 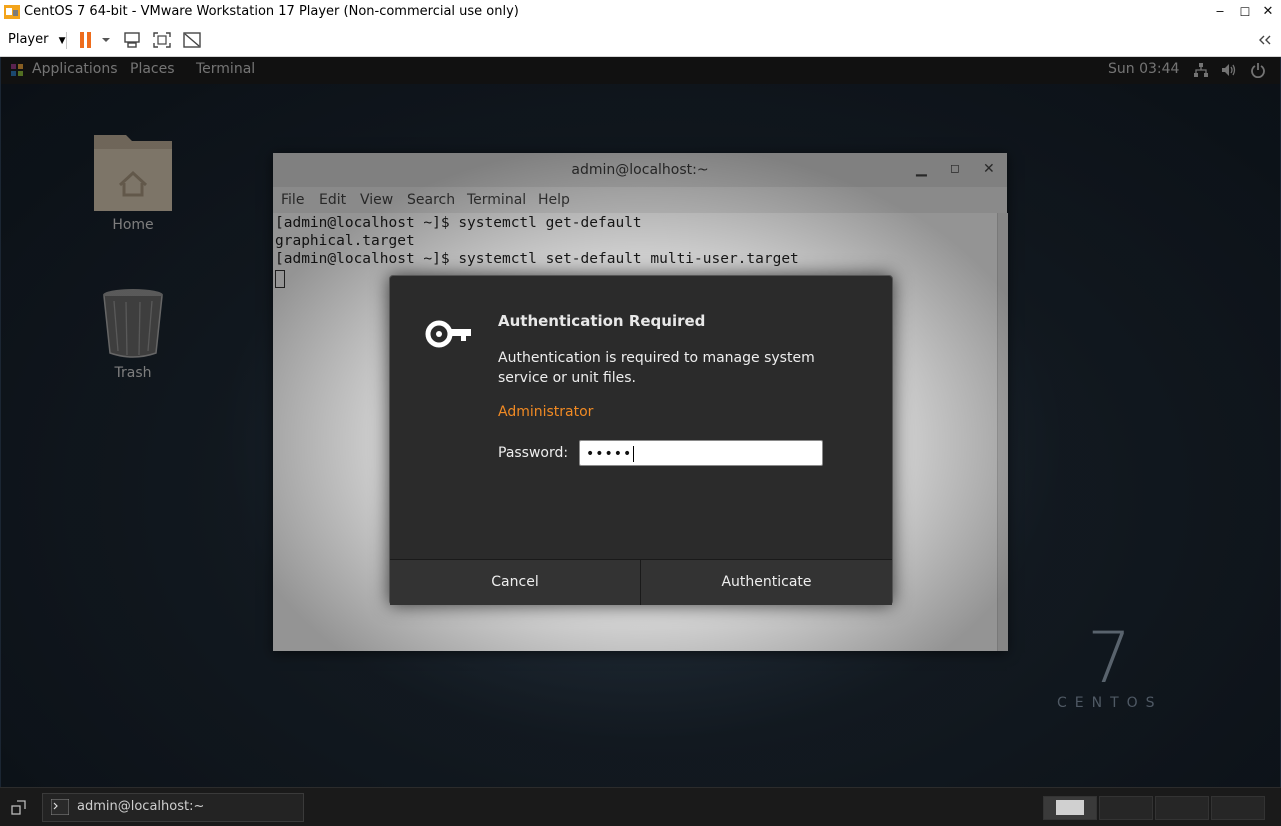 What do you see at coordinates (1229, 70) in the screenshot?
I see `volume-icon` at bounding box center [1229, 70].